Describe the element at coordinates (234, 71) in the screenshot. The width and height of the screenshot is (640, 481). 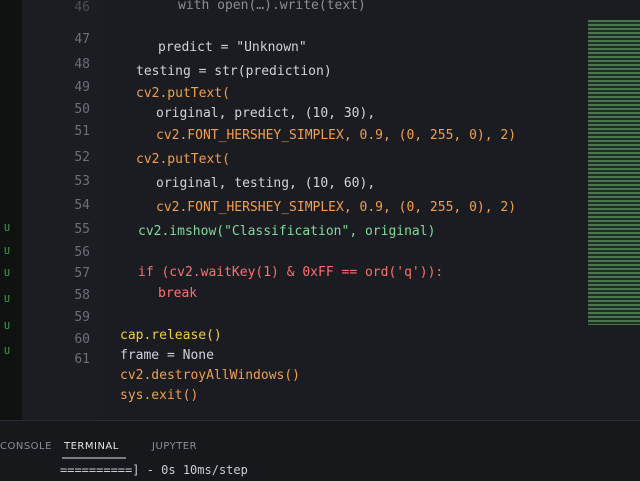
I see `code-line: testing = str(prediction)` at that location.